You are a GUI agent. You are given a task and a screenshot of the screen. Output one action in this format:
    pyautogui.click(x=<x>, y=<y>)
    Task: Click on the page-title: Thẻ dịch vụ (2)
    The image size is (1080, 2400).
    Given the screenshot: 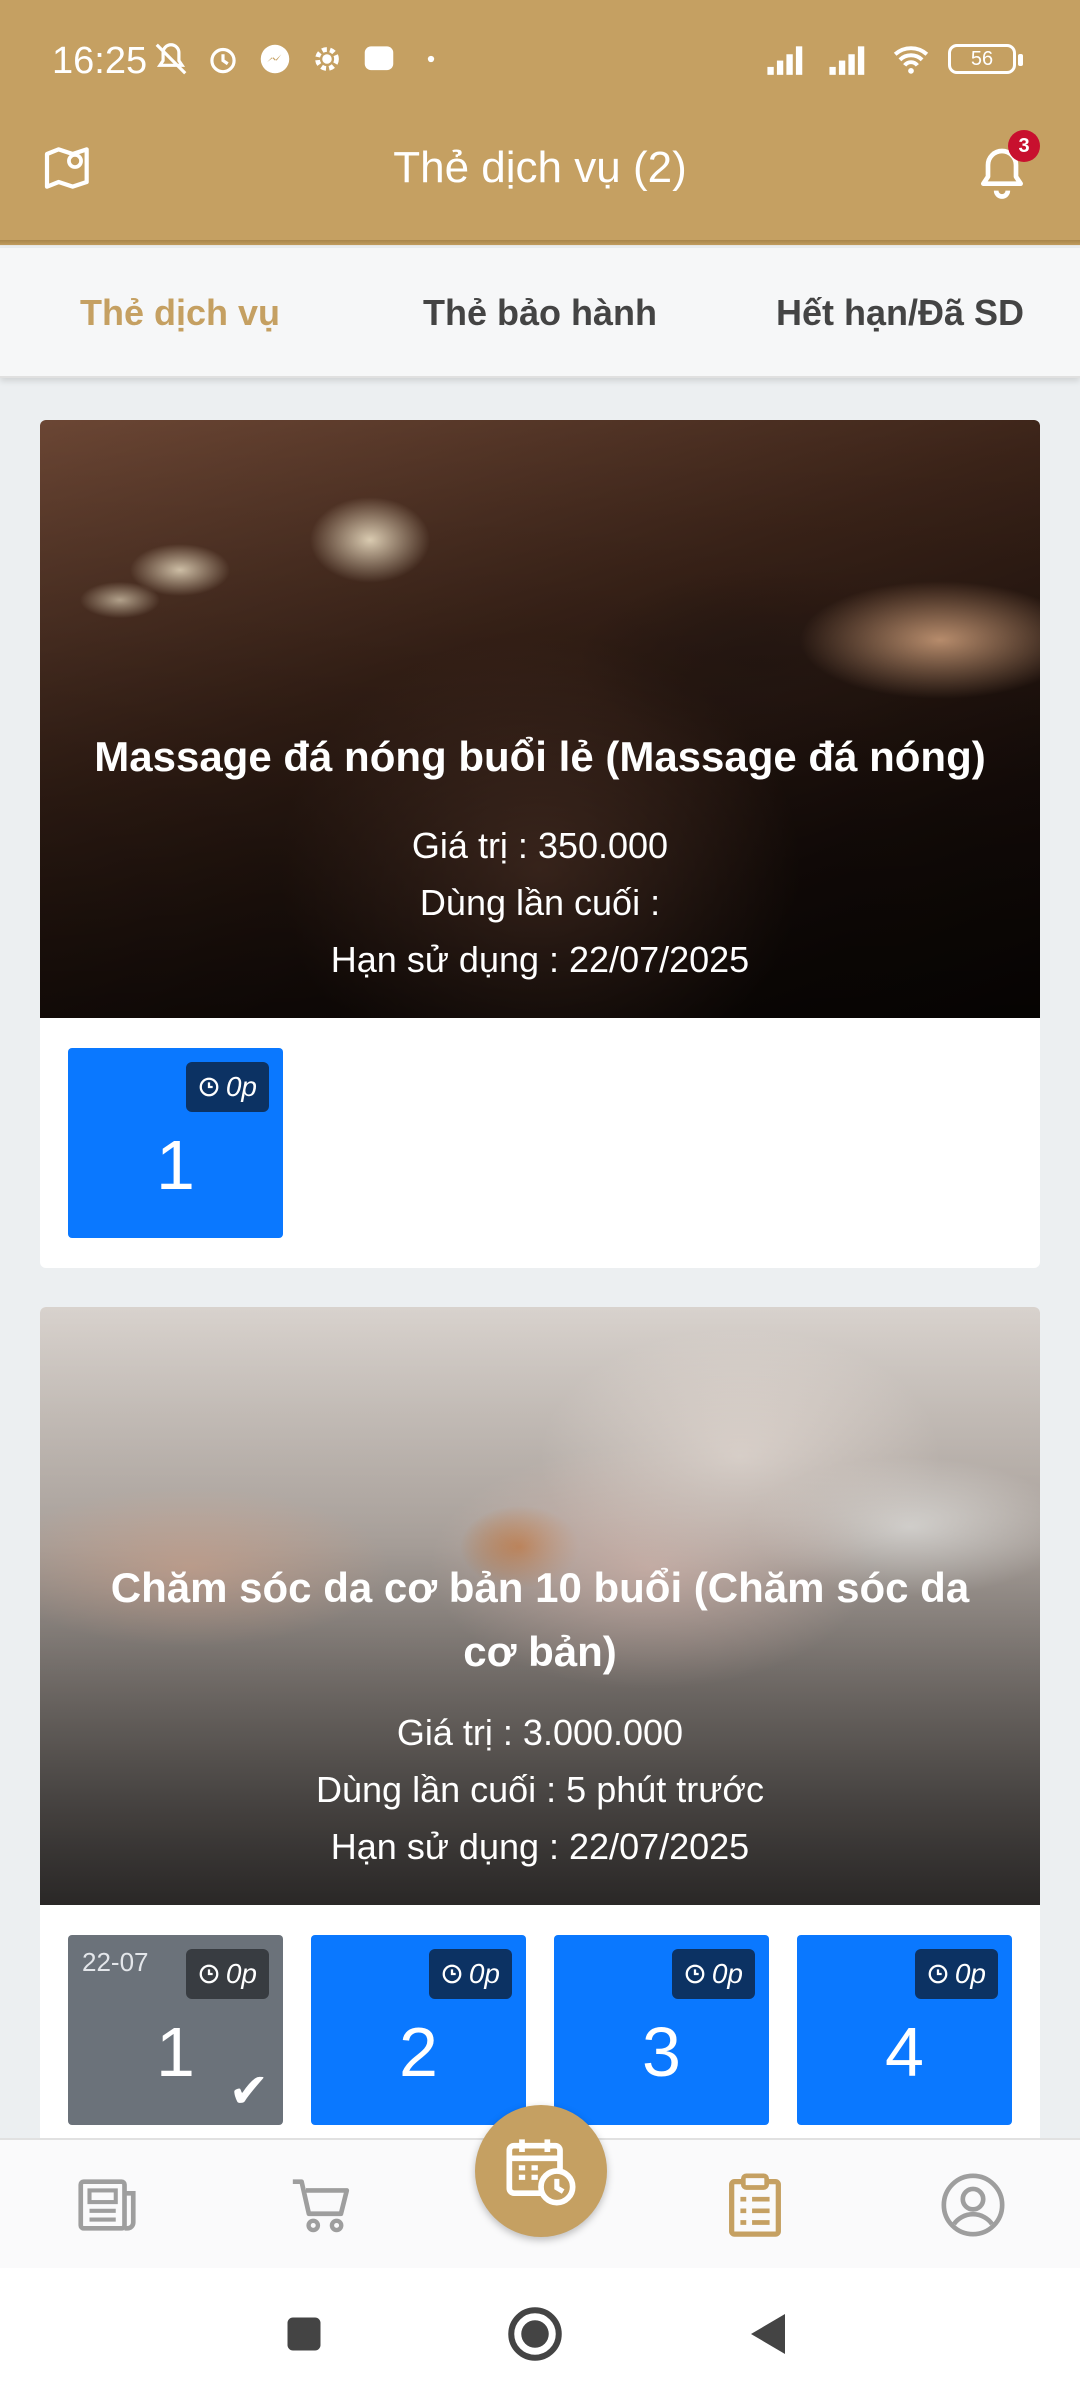 What is the action you would take?
    pyautogui.click(x=540, y=167)
    